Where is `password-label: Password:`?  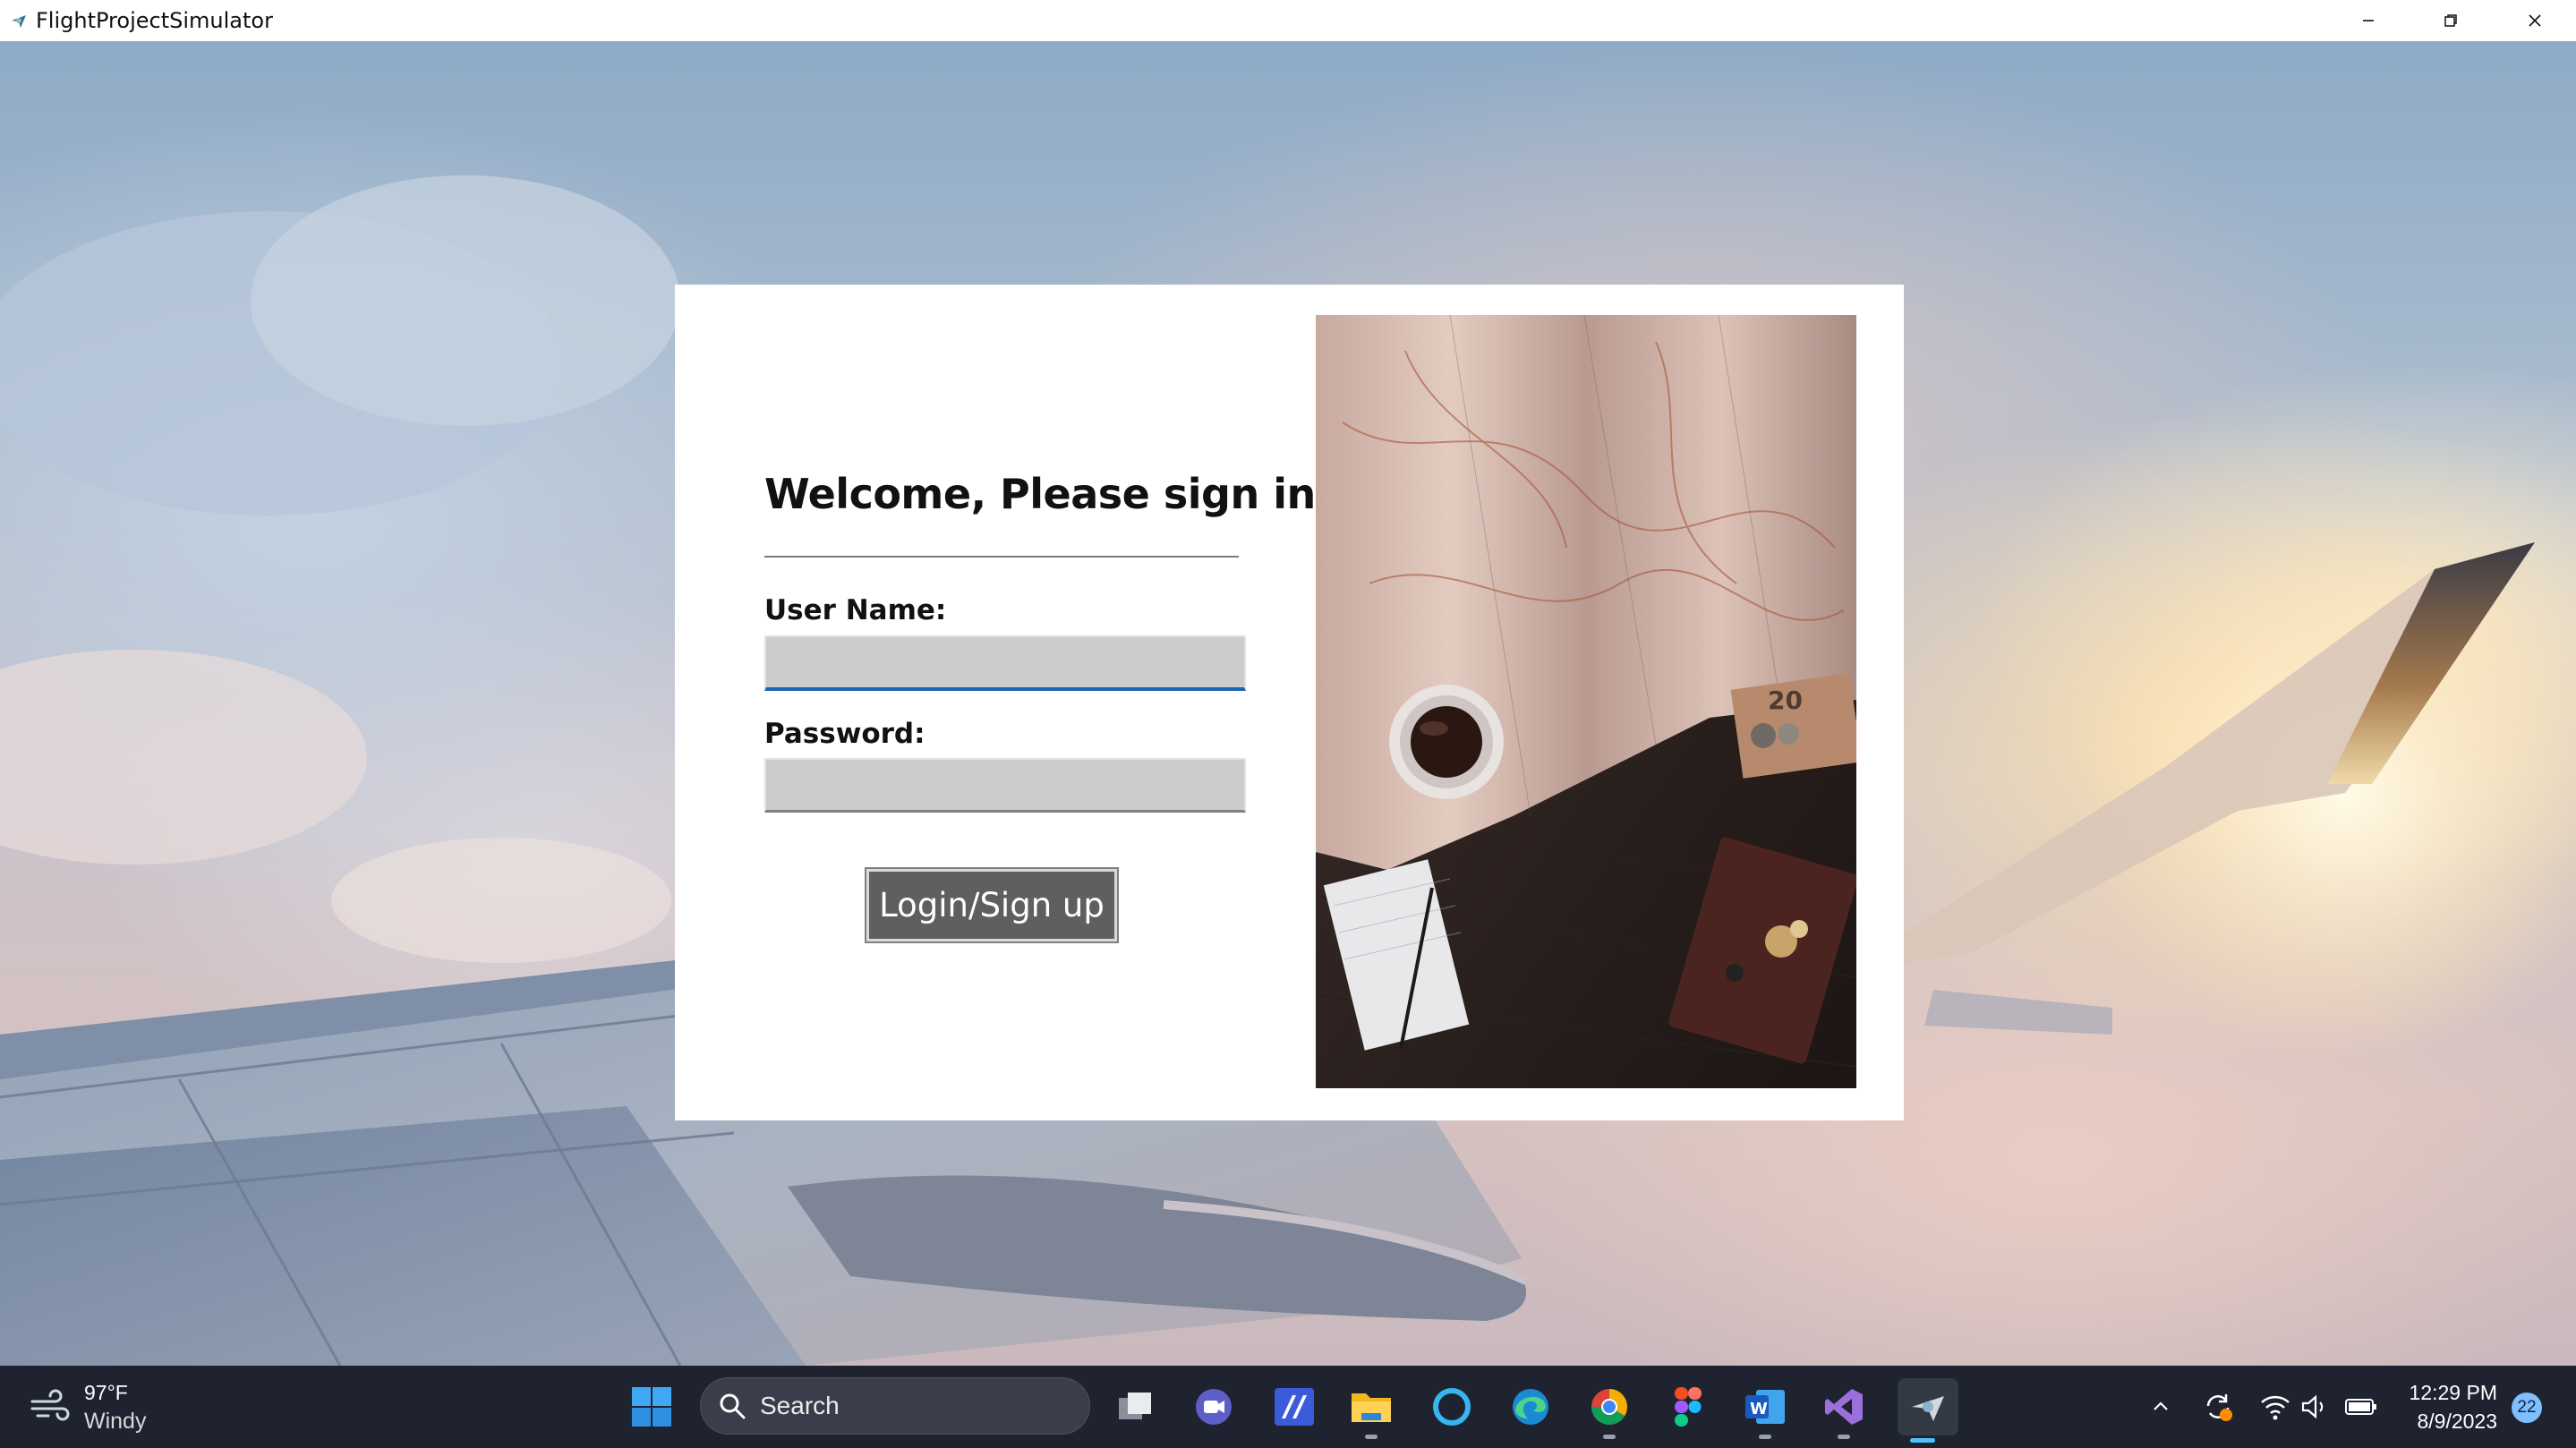 password-label: Password: is located at coordinates (844, 734).